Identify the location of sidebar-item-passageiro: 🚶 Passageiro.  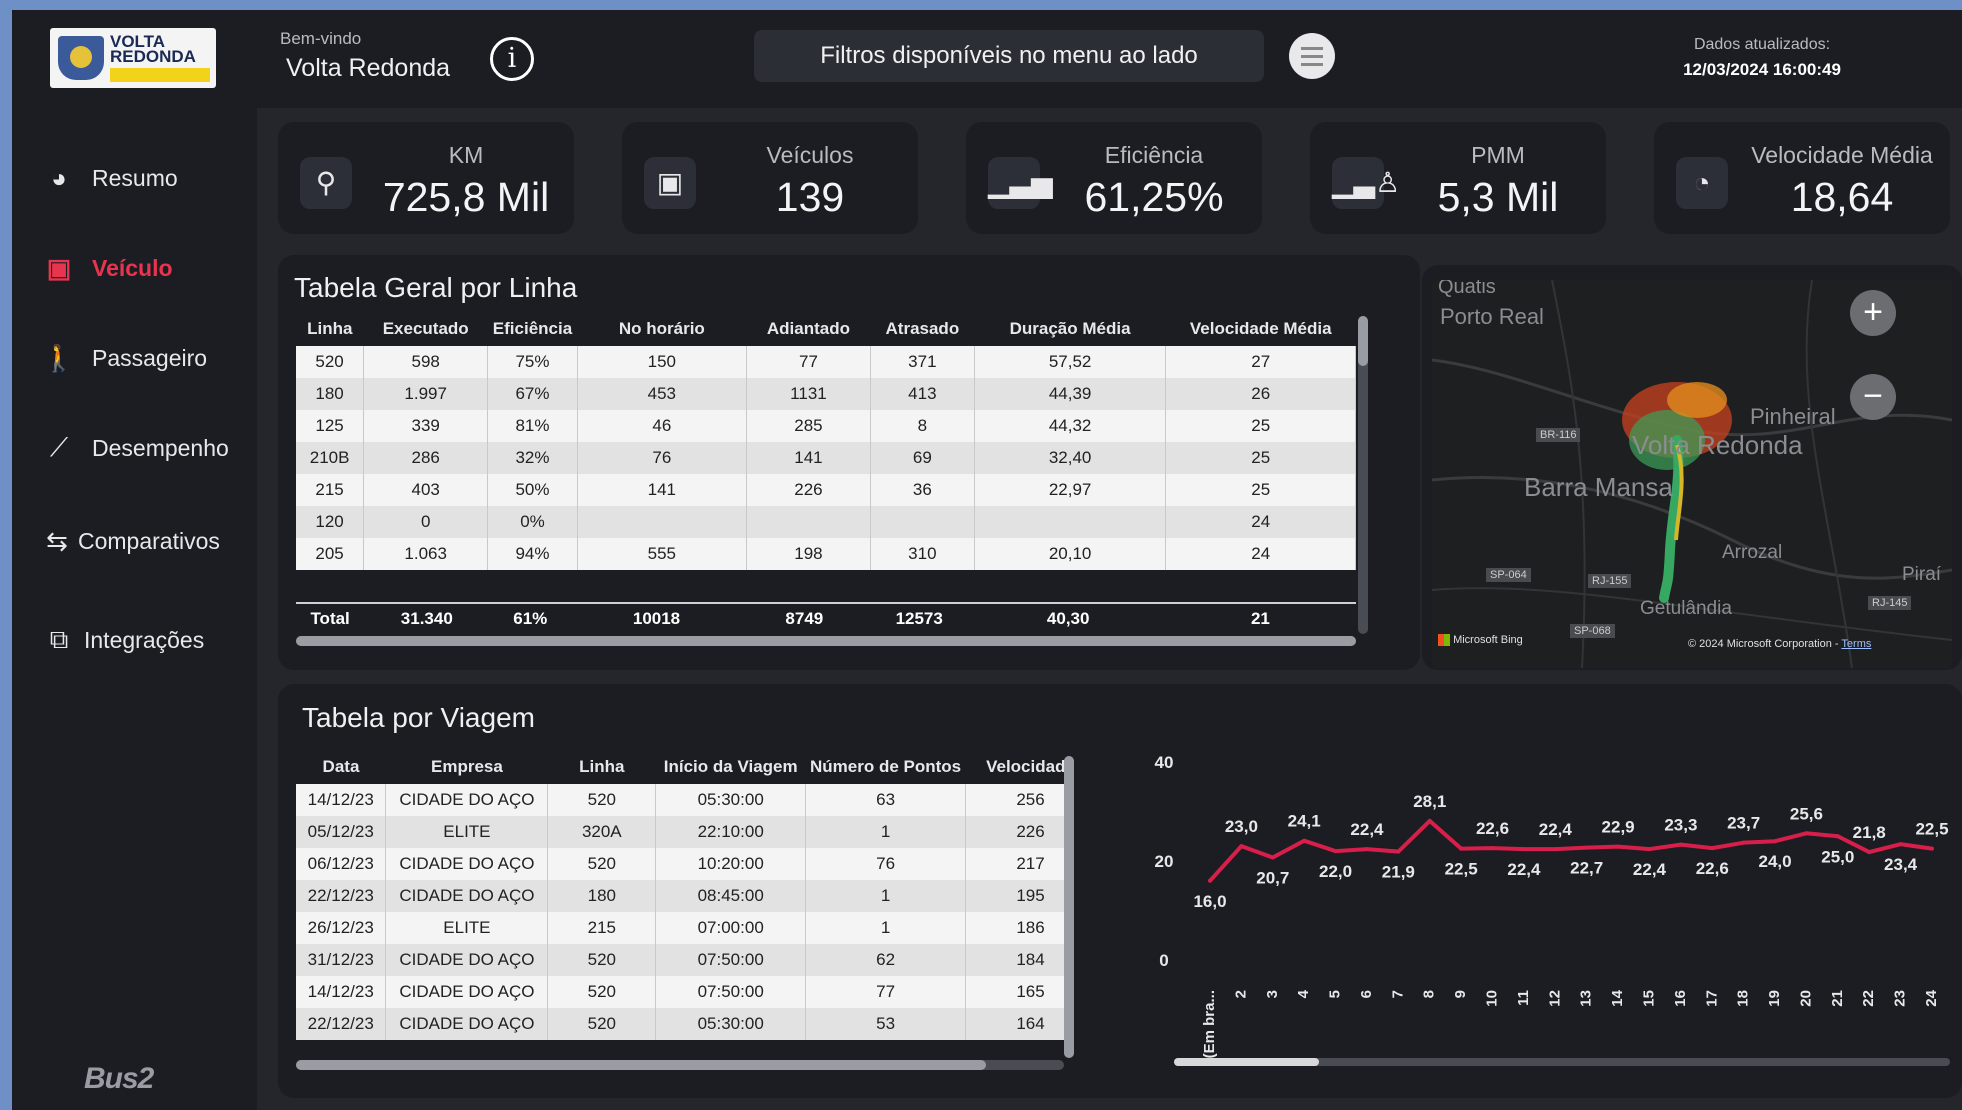
(124, 358).